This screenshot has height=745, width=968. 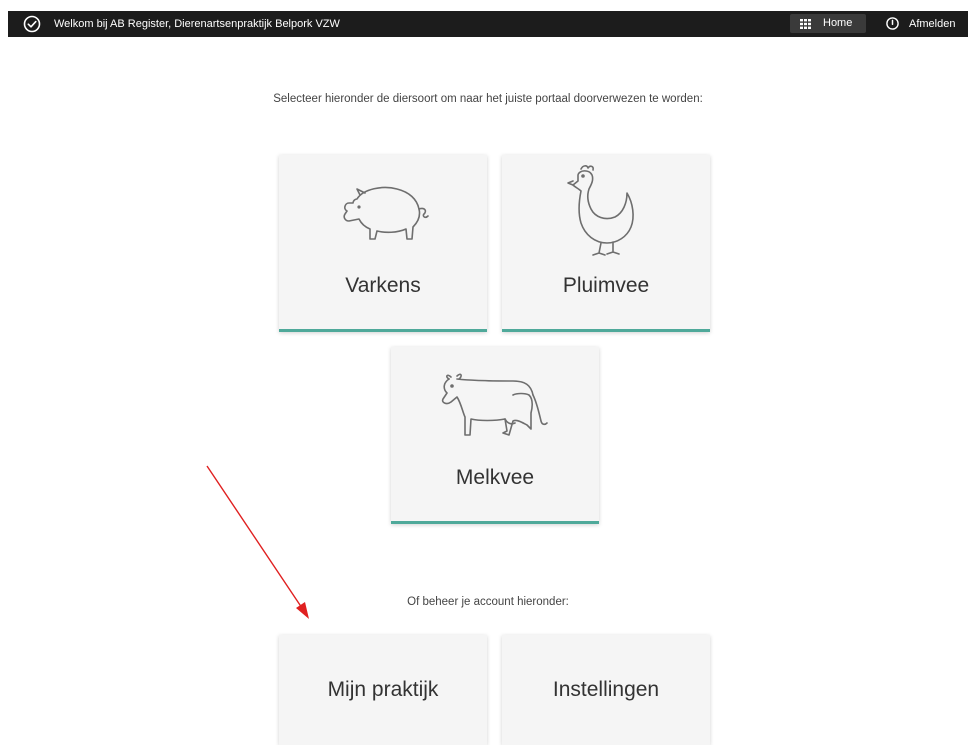 I want to click on card-varkens-label: Varkens, so click(x=383, y=285).